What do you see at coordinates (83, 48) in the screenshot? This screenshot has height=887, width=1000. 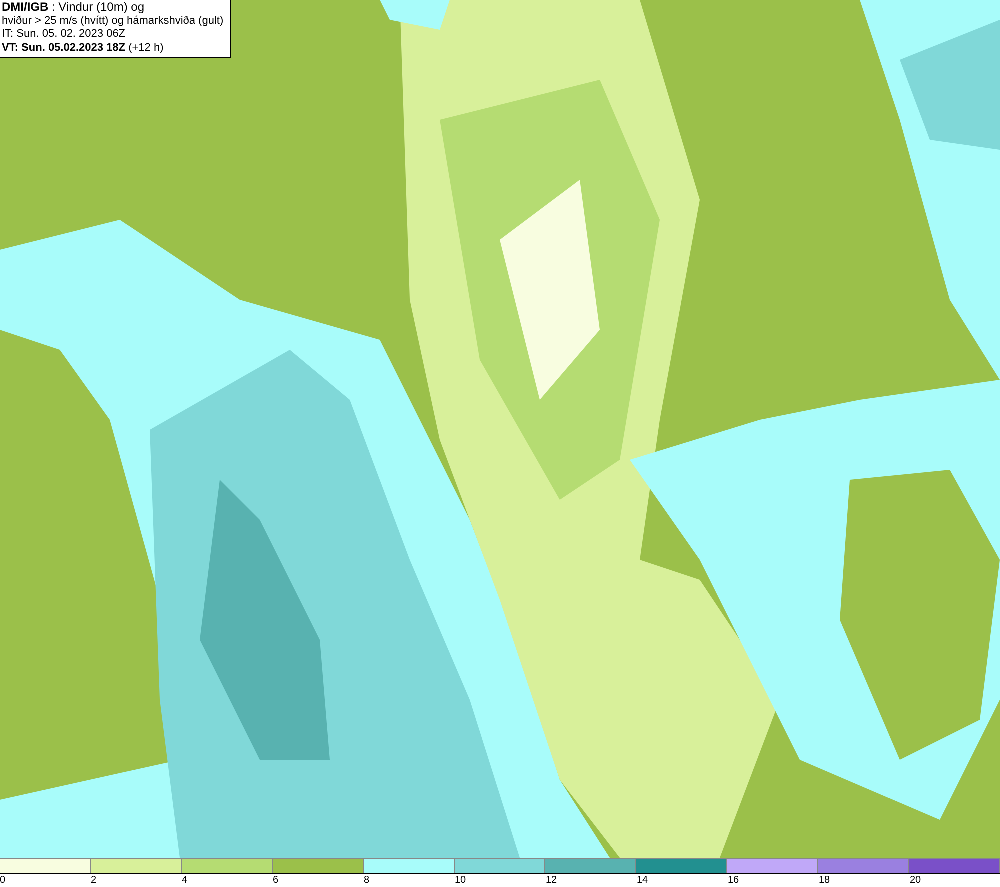 I see `info-text: VT: Sun. 05.02.2023 18Z (+12 h)` at bounding box center [83, 48].